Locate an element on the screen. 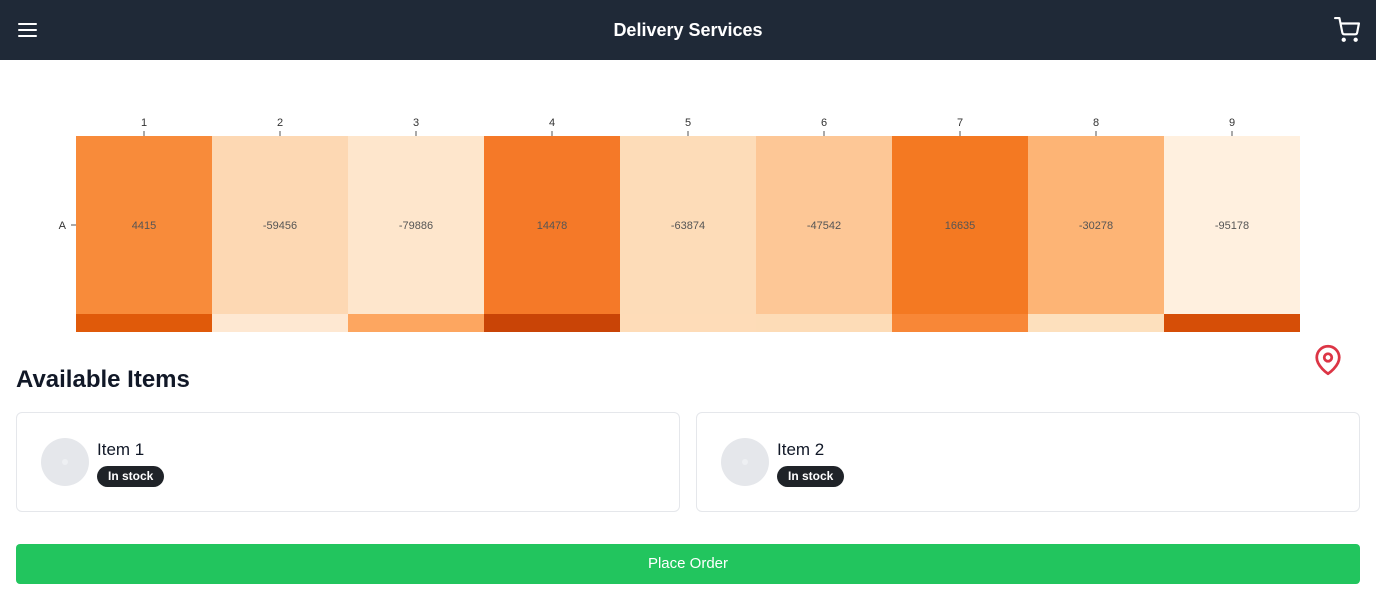  item-name: Item 1 is located at coordinates (121, 449).